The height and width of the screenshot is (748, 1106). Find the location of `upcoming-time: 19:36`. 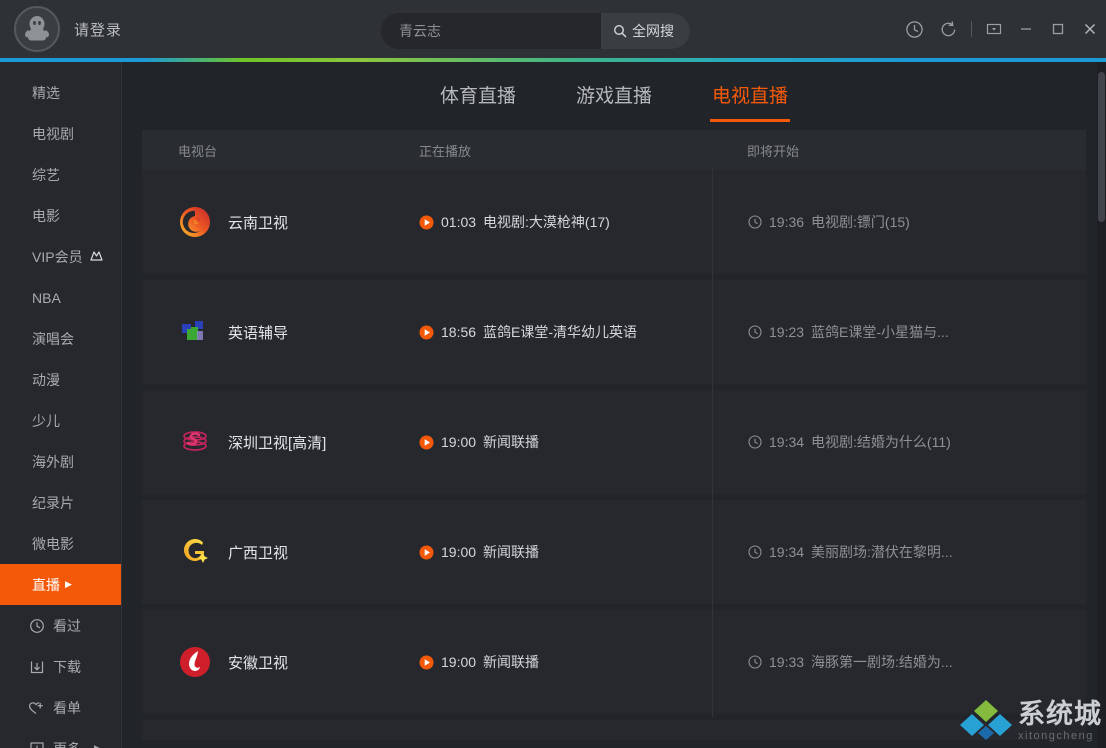

upcoming-time: 19:36 is located at coordinates (787, 222).